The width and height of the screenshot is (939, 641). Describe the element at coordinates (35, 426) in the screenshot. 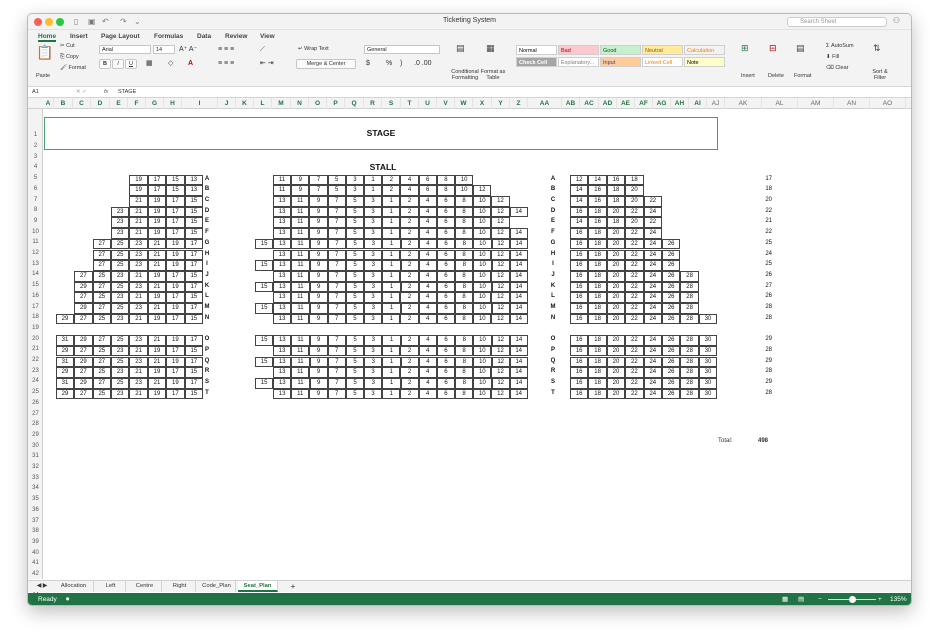

I see `row-header-28: 28` at that location.